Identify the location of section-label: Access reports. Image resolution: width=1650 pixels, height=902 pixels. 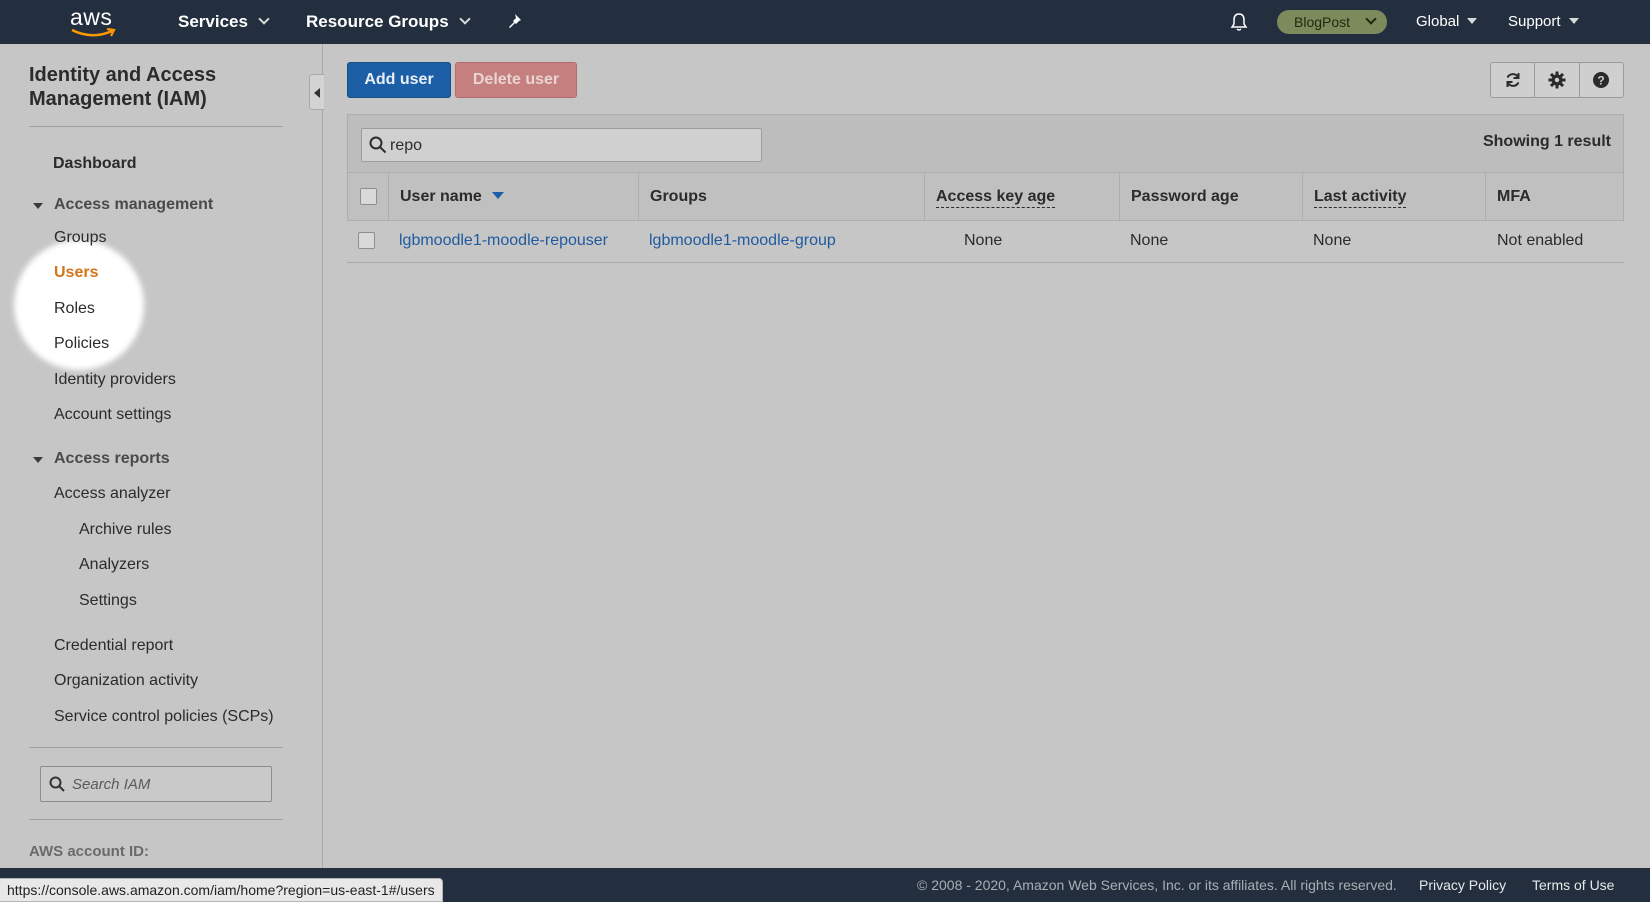
(112, 458).